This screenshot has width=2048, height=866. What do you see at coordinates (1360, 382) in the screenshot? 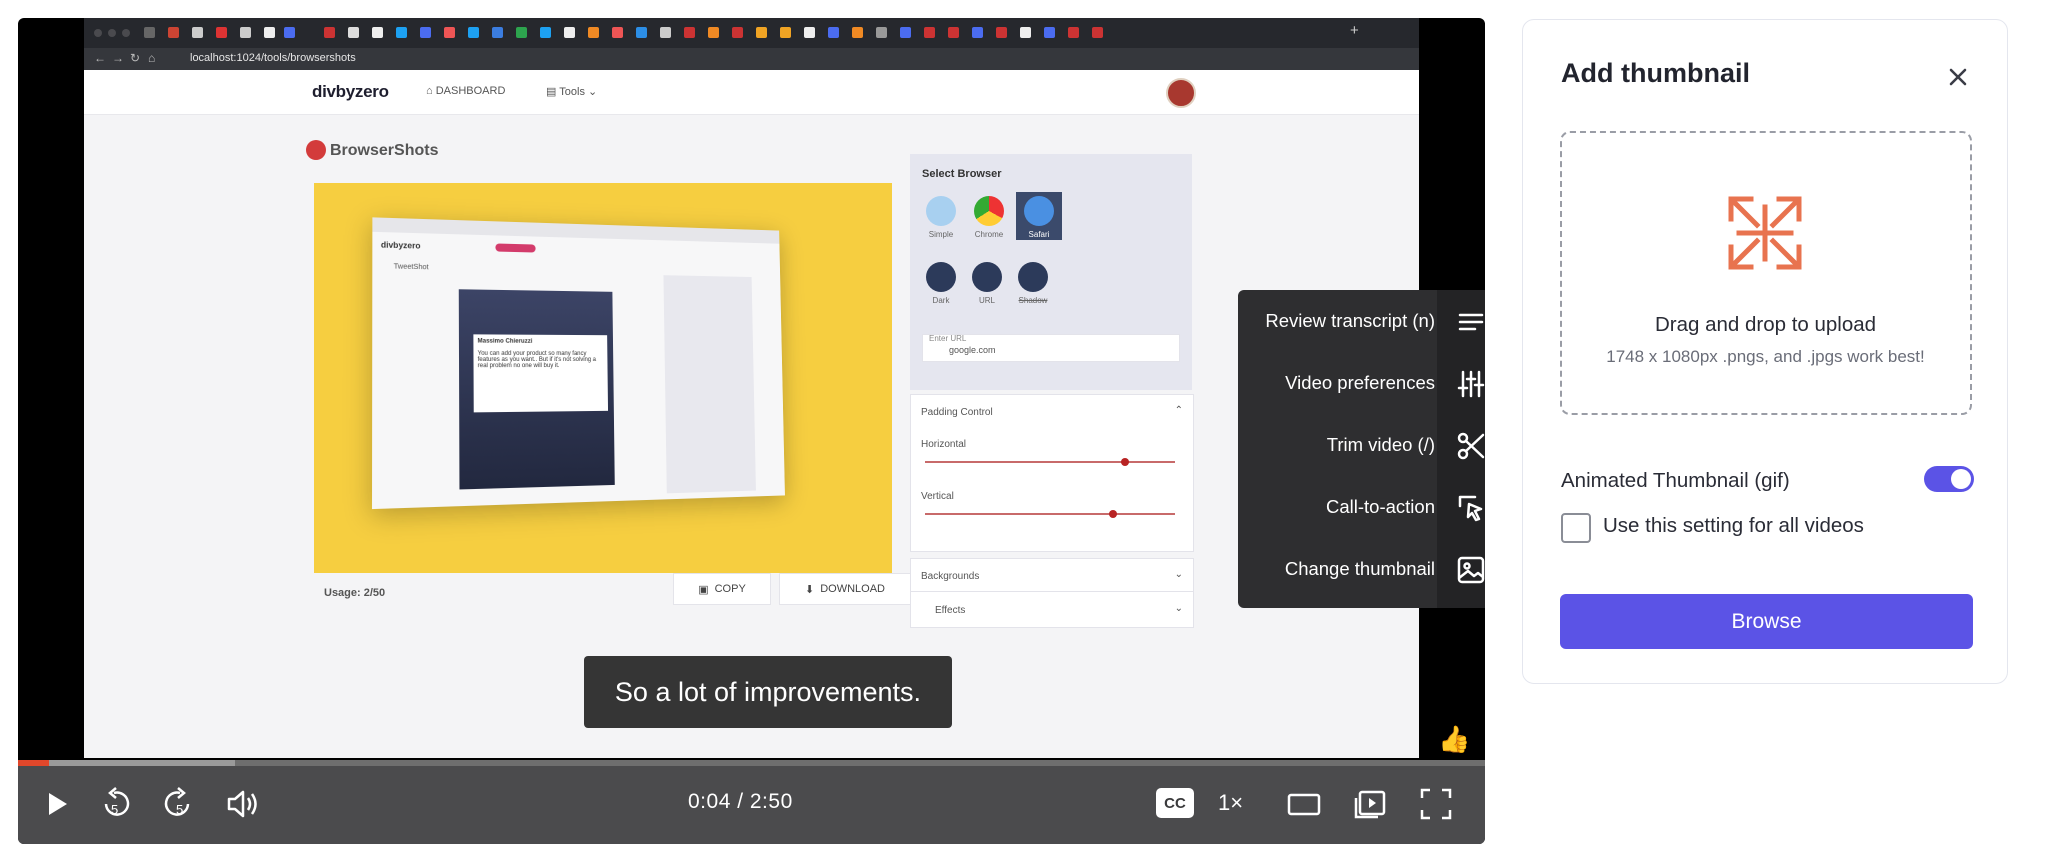
I see `menu-item-label: Video preferences` at bounding box center [1360, 382].